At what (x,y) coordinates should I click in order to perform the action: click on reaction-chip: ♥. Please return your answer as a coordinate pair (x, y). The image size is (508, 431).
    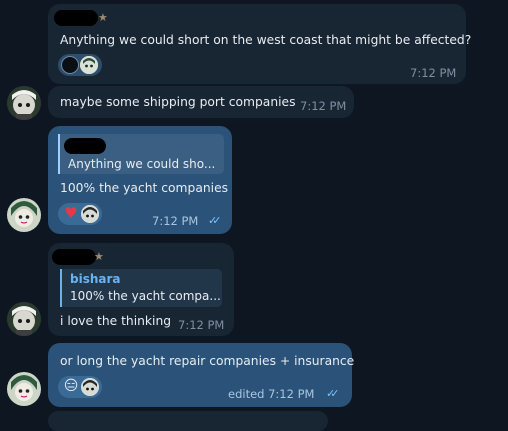
    Looking at the image, I should click on (80, 214).